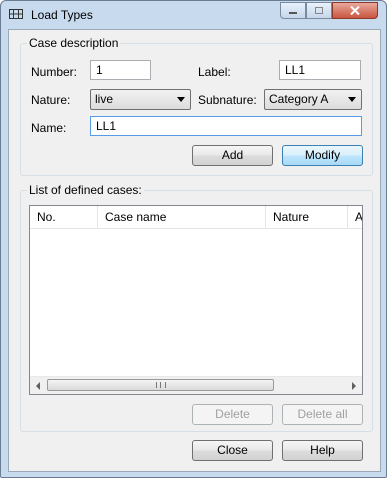  What do you see at coordinates (120, 70) in the screenshot?
I see `number-field: 1` at bounding box center [120, 70].